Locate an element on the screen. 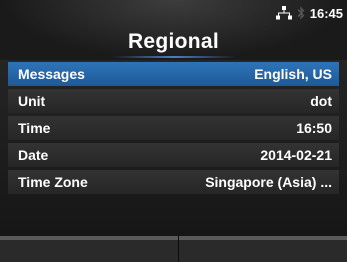  menu-item-value: 2014-02-21 is located at coordinates (296, 155).